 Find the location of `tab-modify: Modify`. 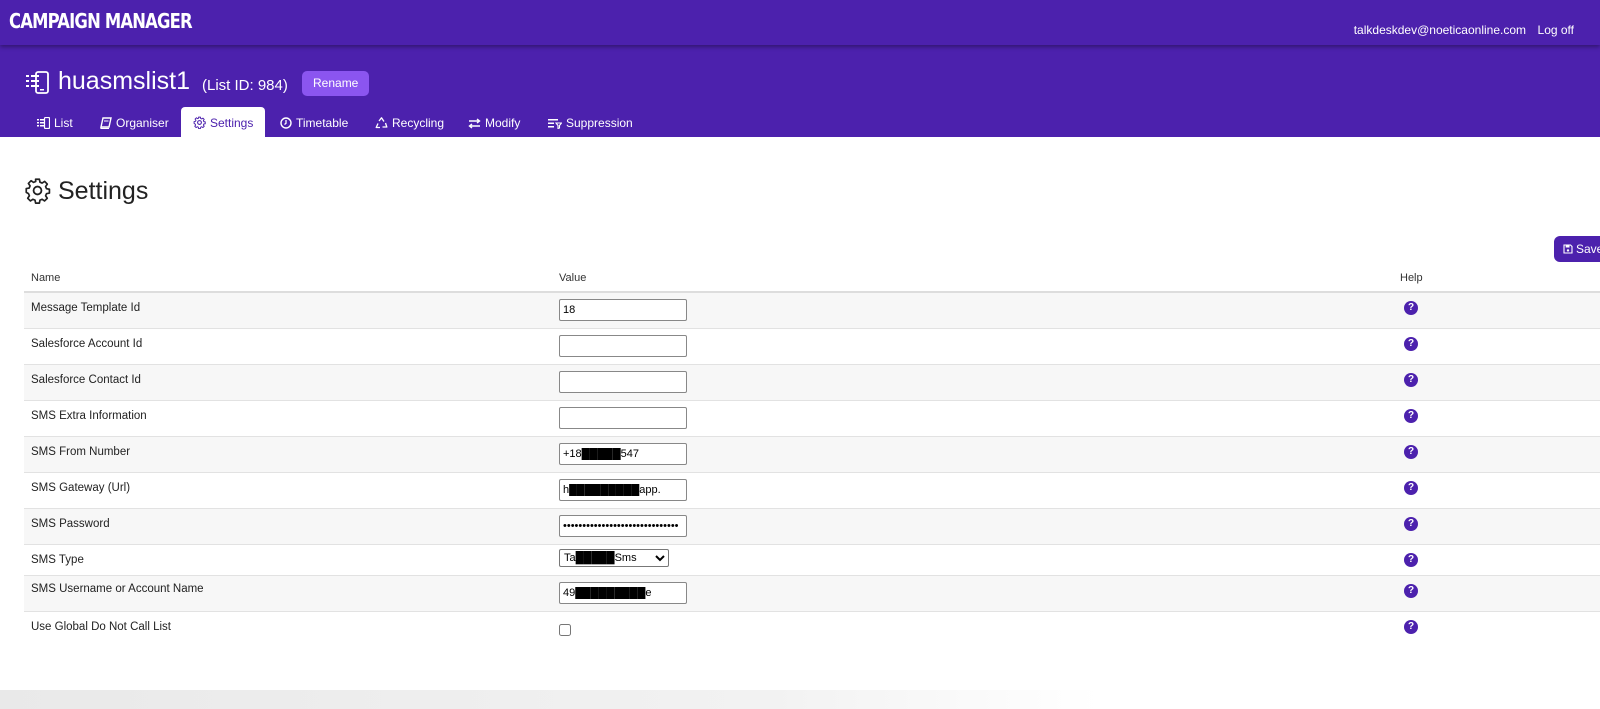

tab-modify: Modify is located at coordinates (494, 122).